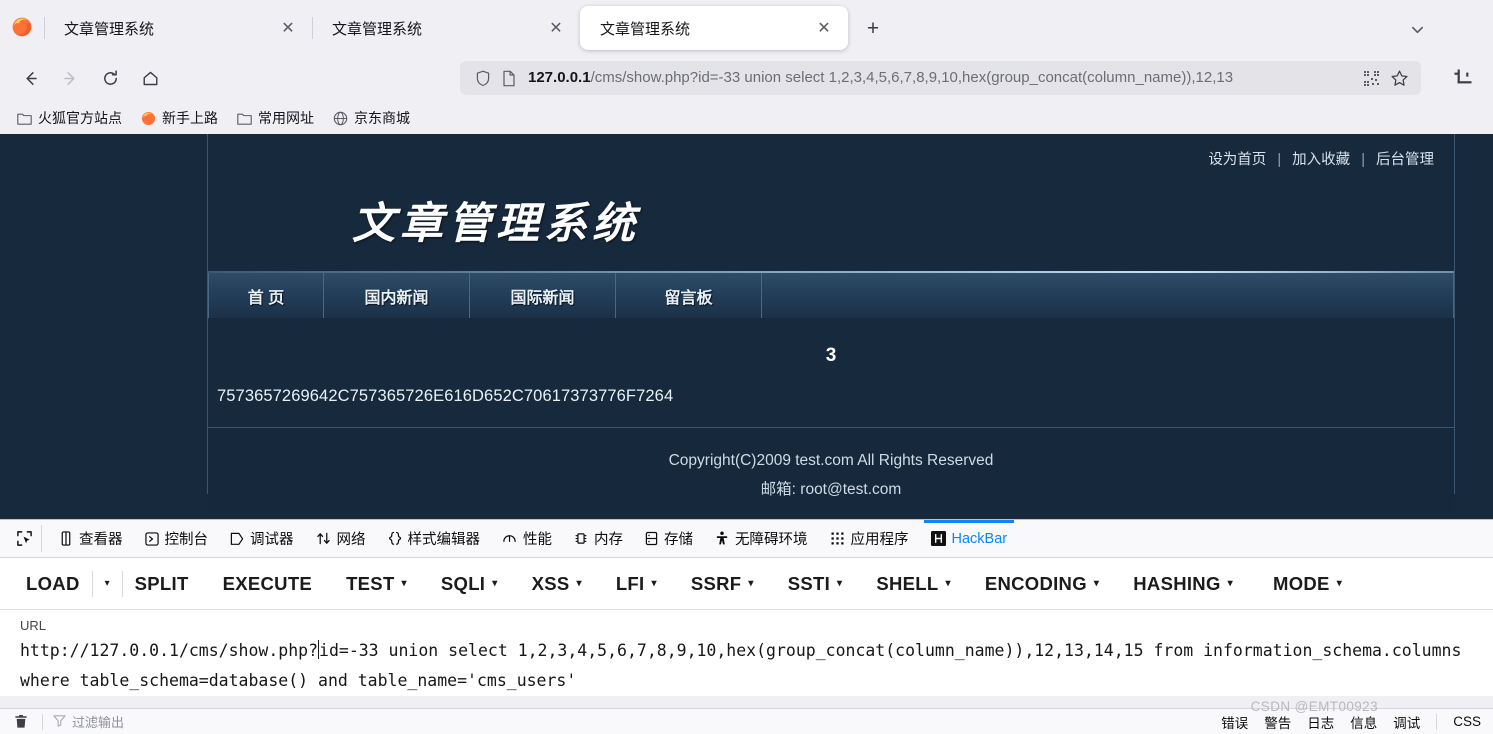  What do you see at coordinates (267, 584) in the screenshot?
I see `hackbar-execute-button: EXECUTE` at bounding box center [267, 584].